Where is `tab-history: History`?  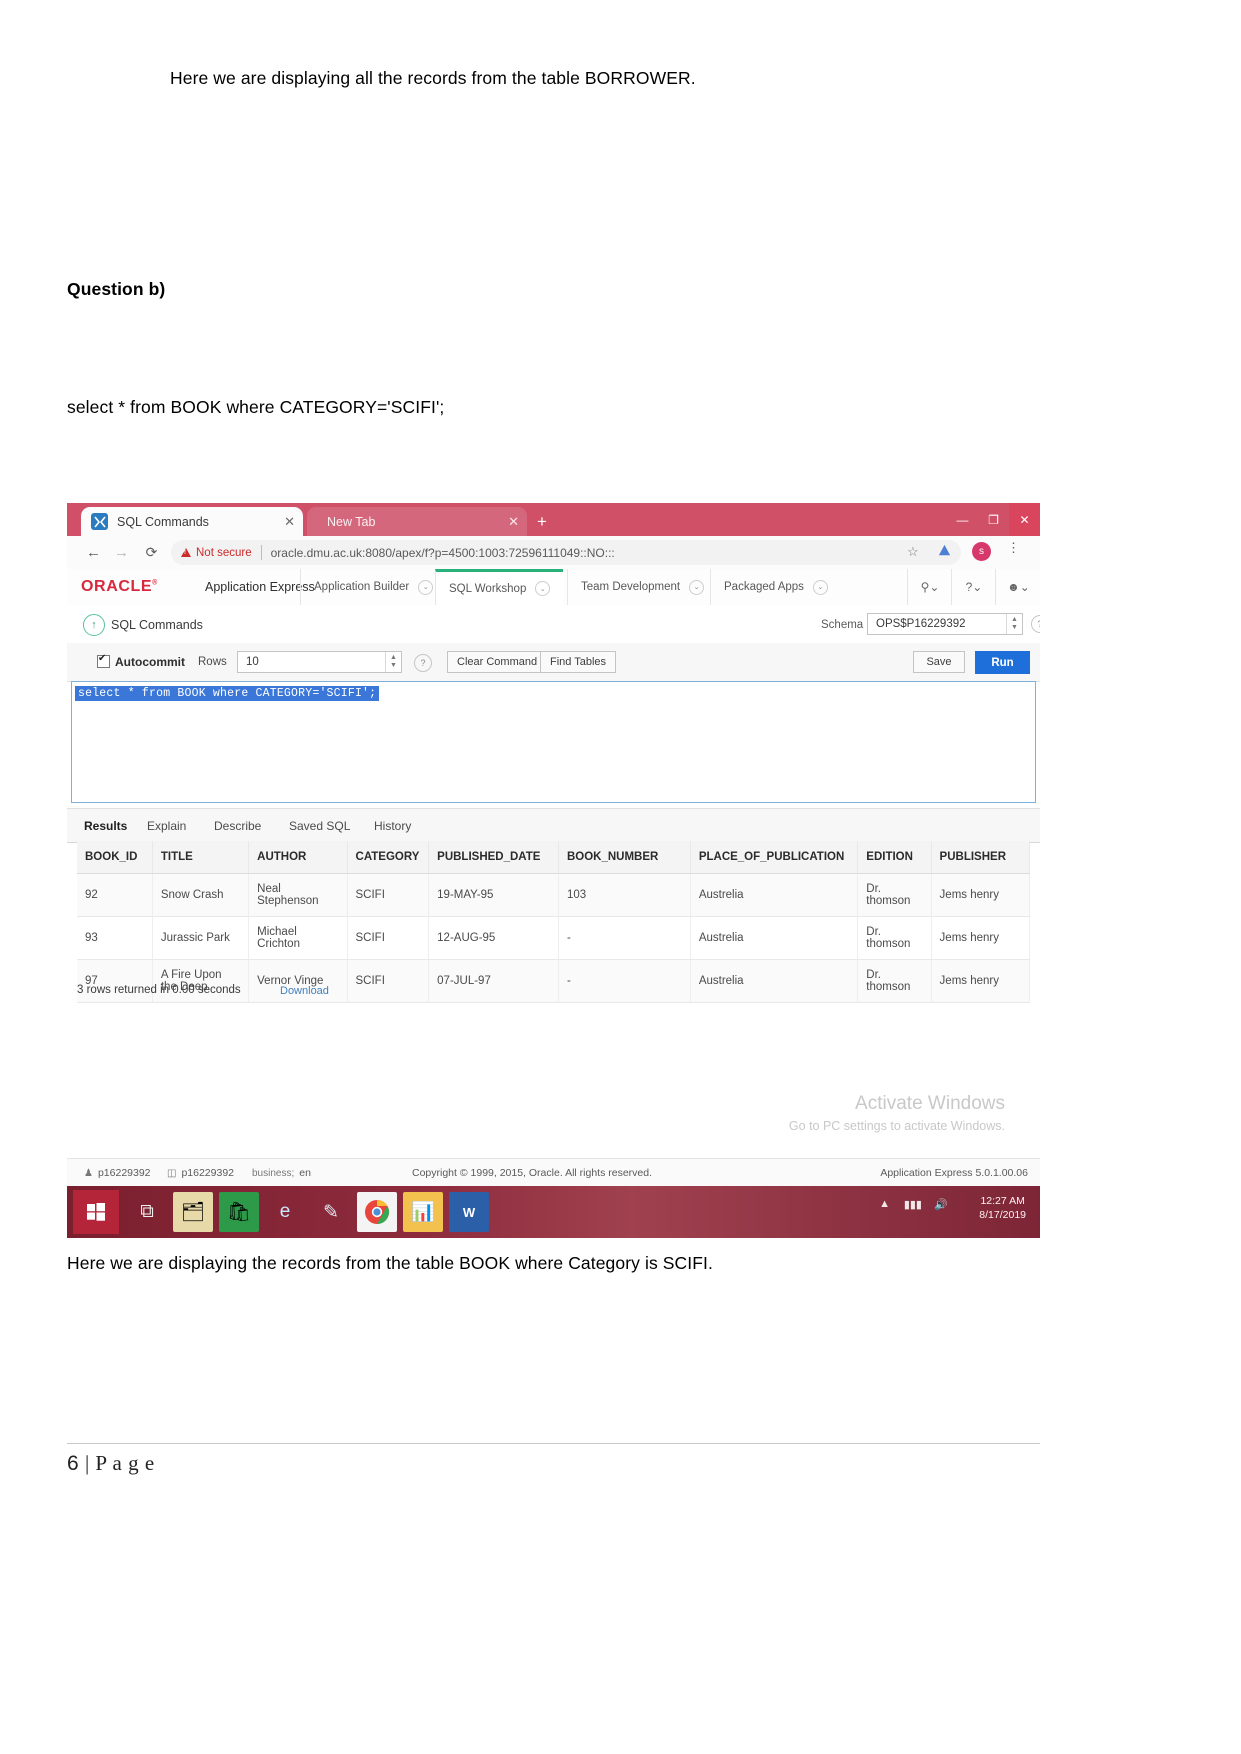 tab-history: History is located at coordinates (392, 825).